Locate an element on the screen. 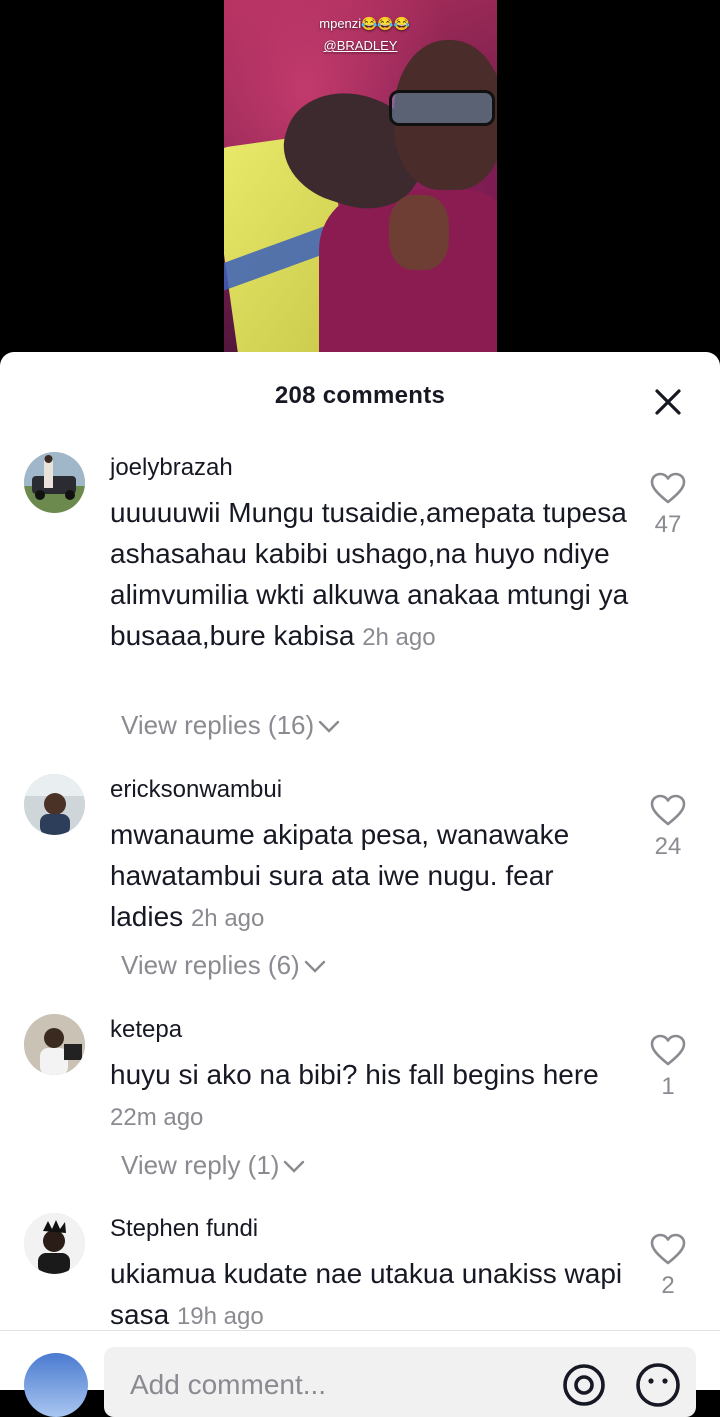 This screenshot has height=1417, width=720. comment-time: 19h ago is located at coordinates (220, 1316).